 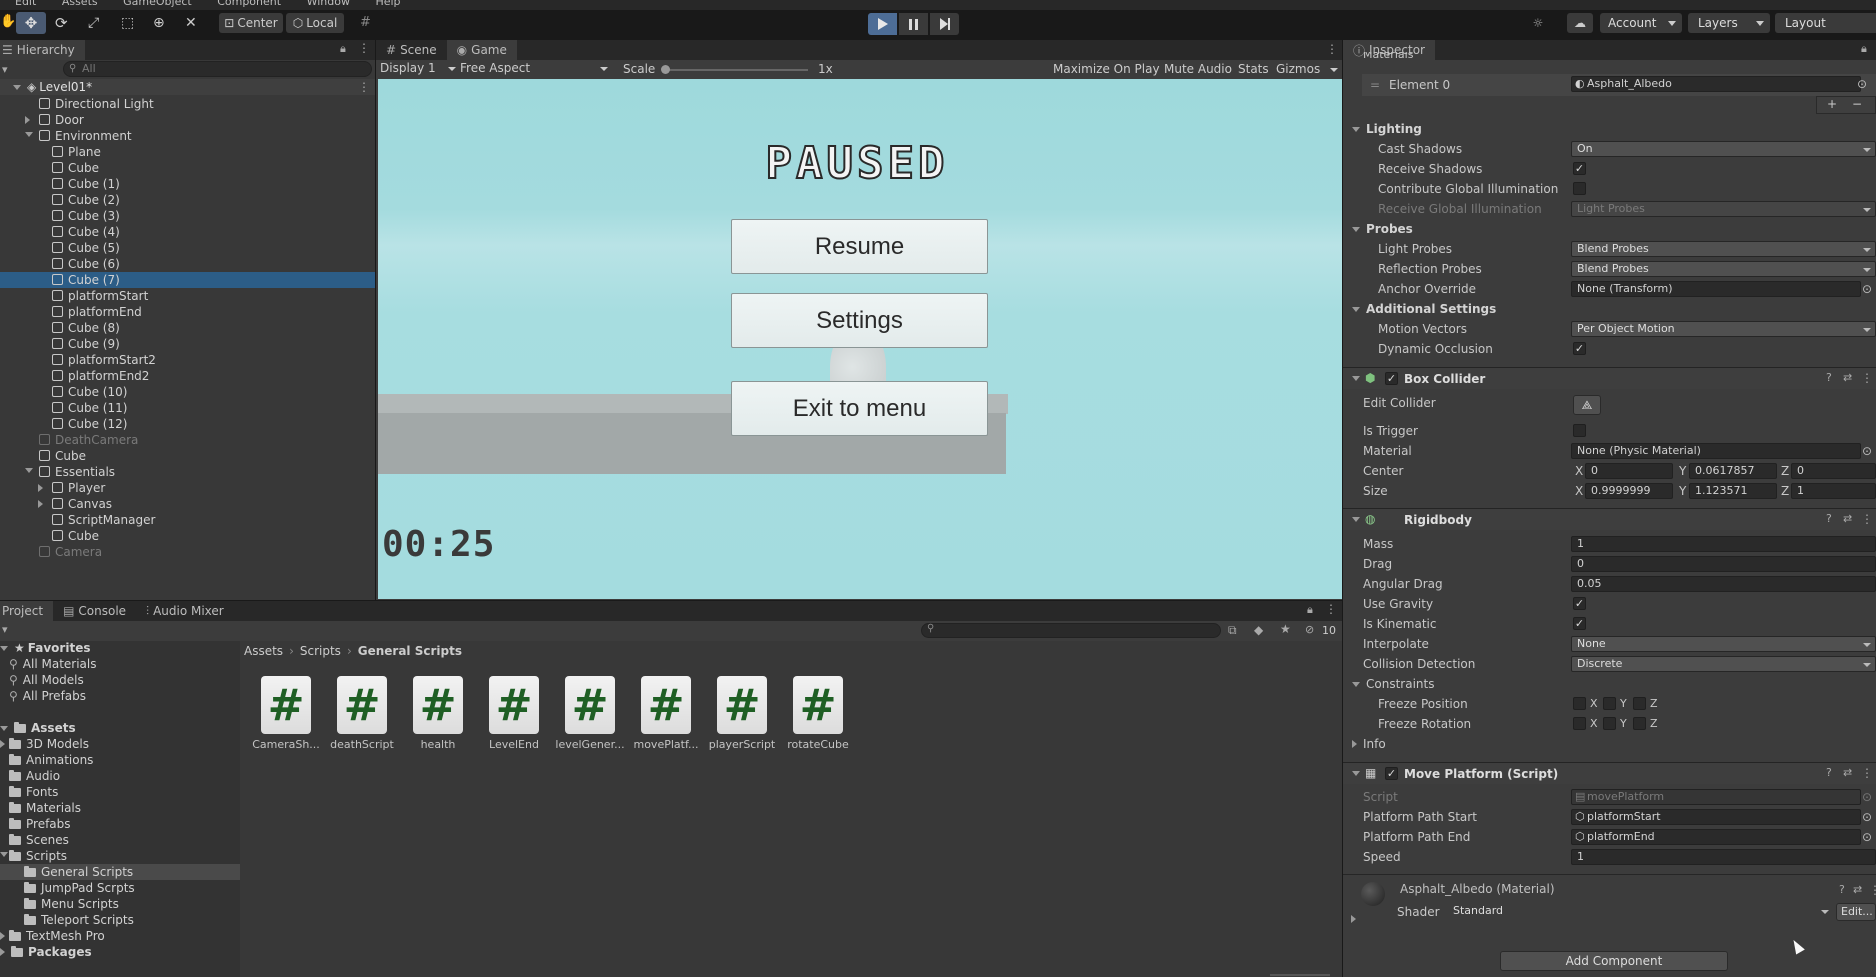 What do you see at coordinates (195, 23) in the screenshot?
I see `custom-tool-icon: ✕` at bounding box center [195, 23].